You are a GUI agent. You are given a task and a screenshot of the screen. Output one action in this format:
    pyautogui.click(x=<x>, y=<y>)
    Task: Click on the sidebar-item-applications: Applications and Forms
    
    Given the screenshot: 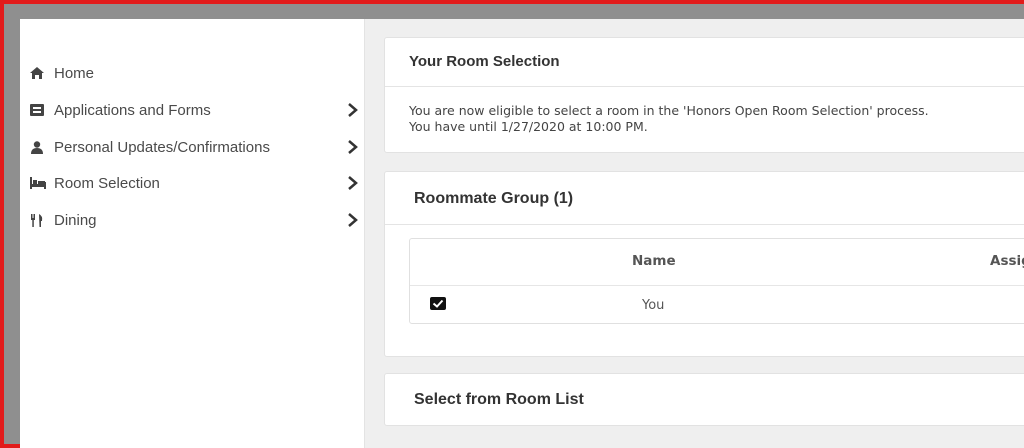 What is the action you would take?
    pyautogui.click(x=195, y=110)
    